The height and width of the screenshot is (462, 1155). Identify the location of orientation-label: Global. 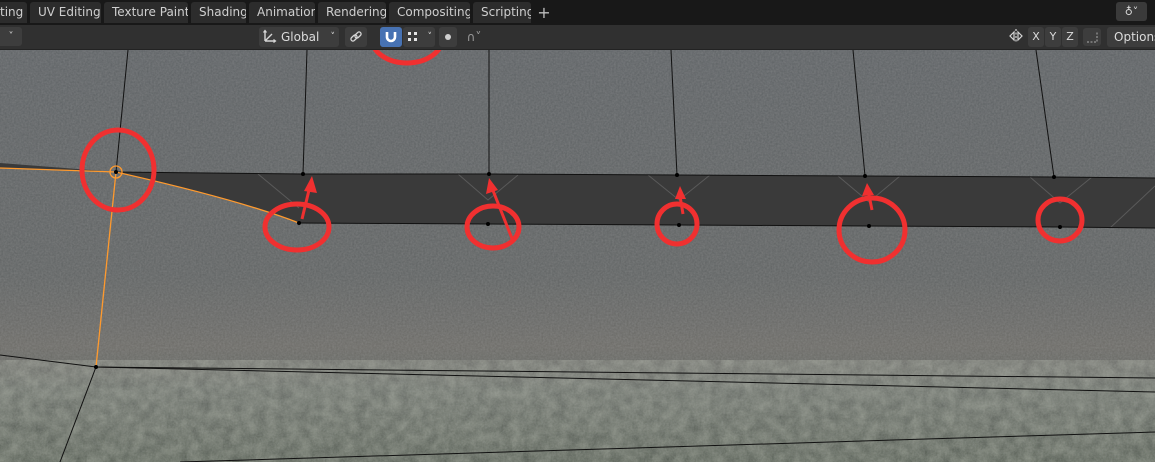
(300, 37).